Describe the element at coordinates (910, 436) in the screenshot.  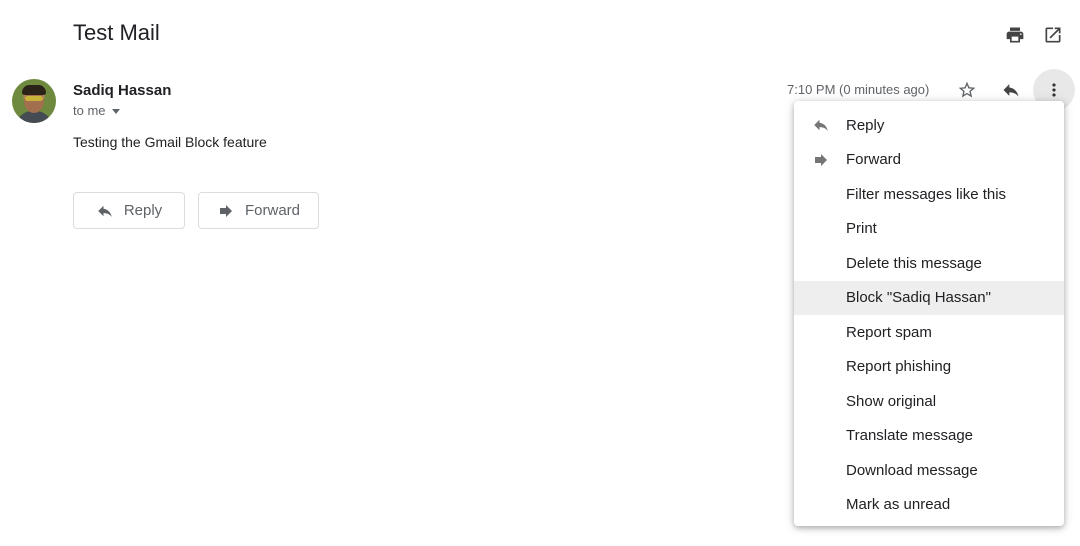
I see `menu-item-label: Translate message` at that location.